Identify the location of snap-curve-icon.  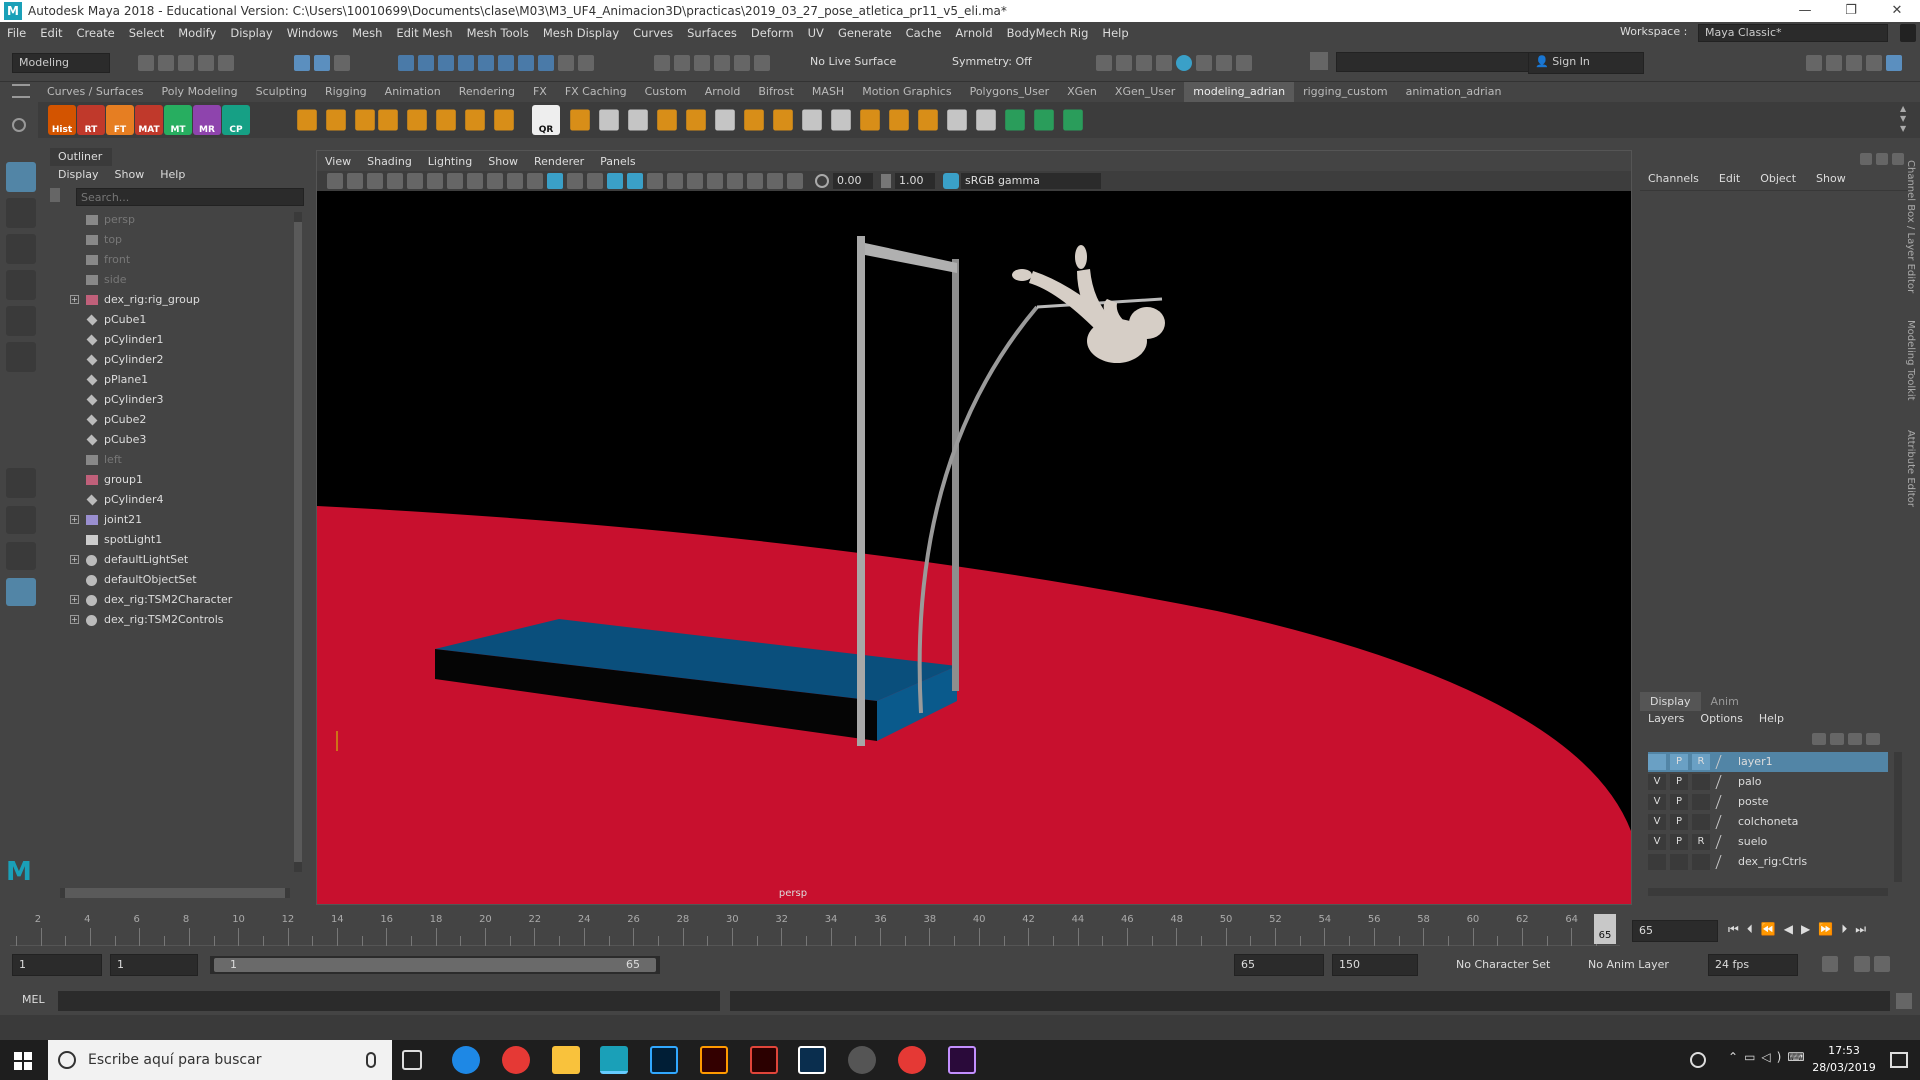
(426, 63).